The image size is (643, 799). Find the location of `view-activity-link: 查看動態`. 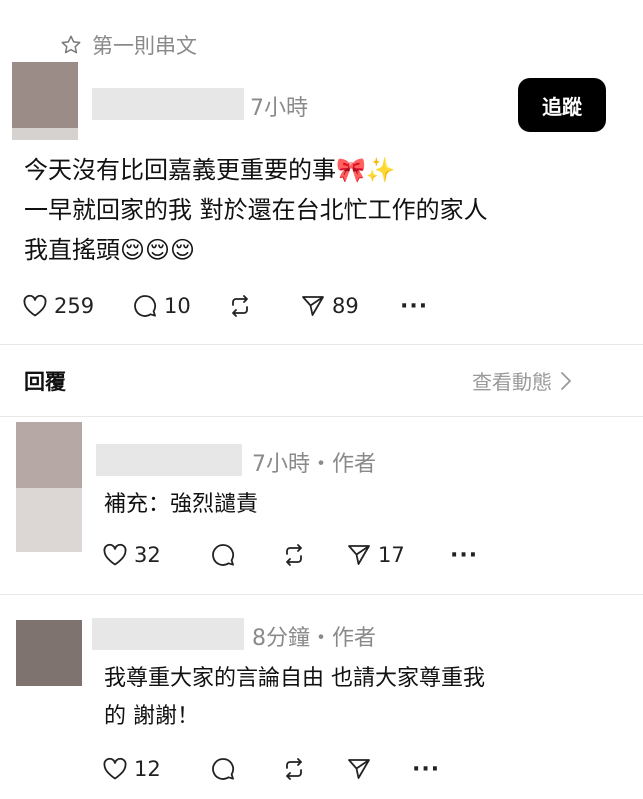

view-activity-link: 查看動態 is located at coordinates (522, 380).